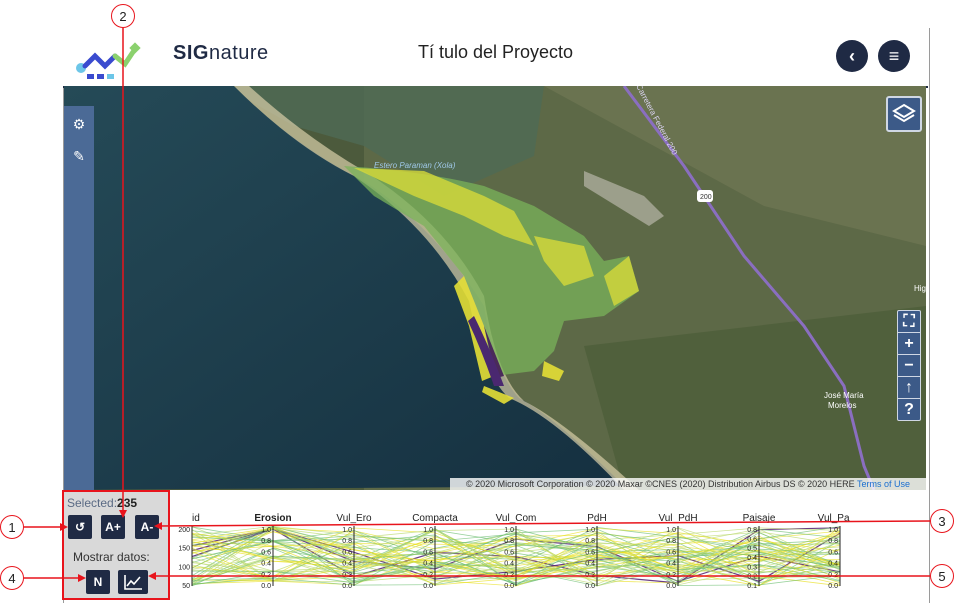 Image resolution: width=956 pixels, height=603 pixels. What do you see at coordinates (111, 557) in the screenshot?
I see `show-data-label: Mostrar datos:` at bounding box center [111, 557].